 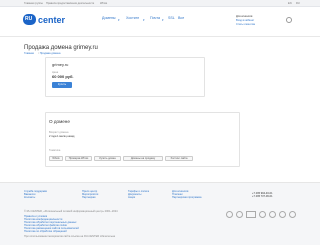 What do you see at coordinates (171, 18) in the screenshot?
I see `nav-ssl: SSL` at bounding box center [171, 18].